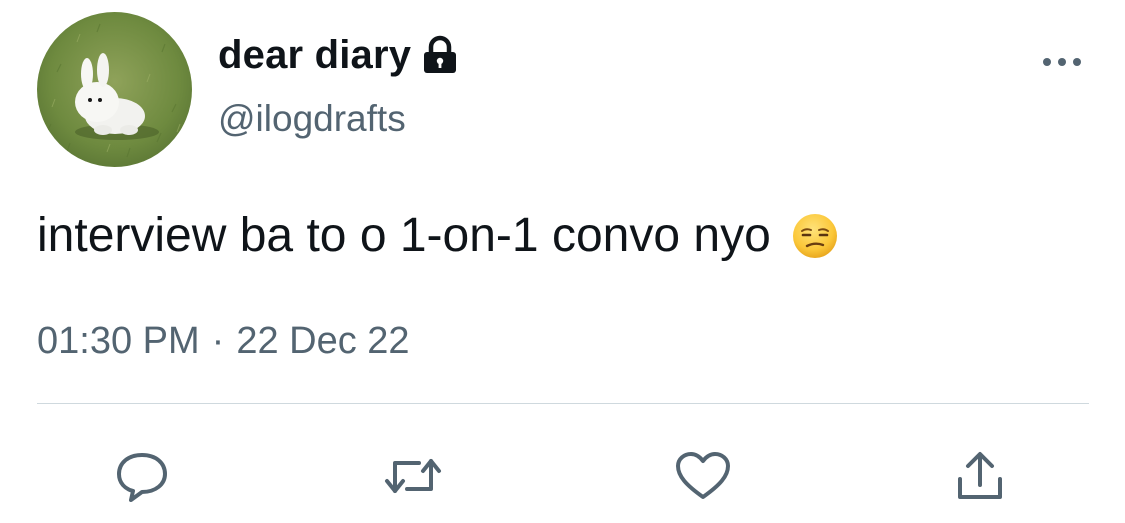 The height and width of the screenshot is (523, 1125). What do you see at coordinates (1062, 62) in the screenshot?
I see `more-options-icon` at bounding box center [1062, 62].